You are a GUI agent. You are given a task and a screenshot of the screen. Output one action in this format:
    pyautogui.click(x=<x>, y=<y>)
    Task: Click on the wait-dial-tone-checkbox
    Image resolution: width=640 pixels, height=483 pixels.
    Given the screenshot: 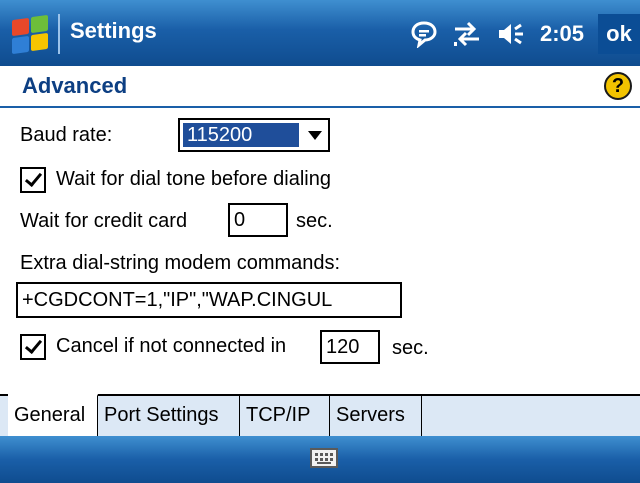 What is the action you would take?
    pyautogui.click(x=33, y=180)
    